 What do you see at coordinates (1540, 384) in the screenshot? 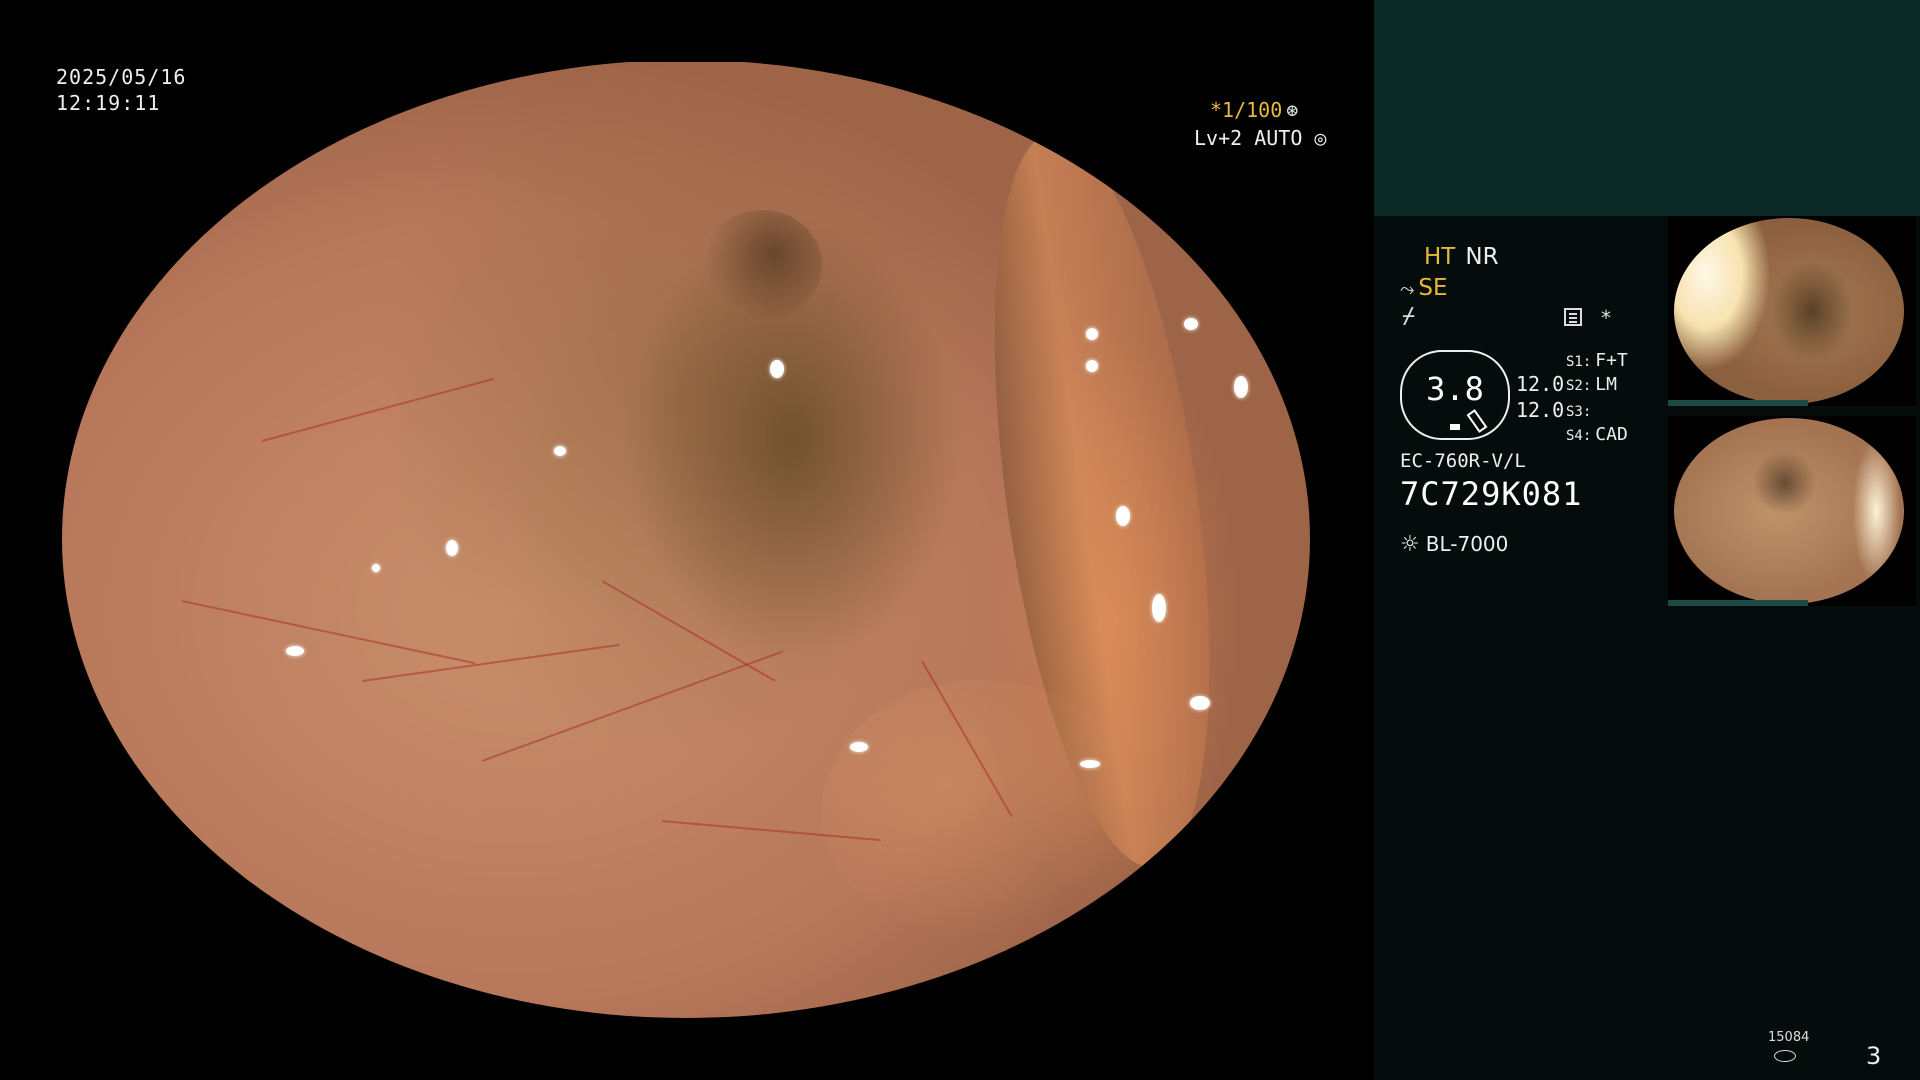
I see `gauge-value-1: 12.0` at bounding box center [1540, 384].